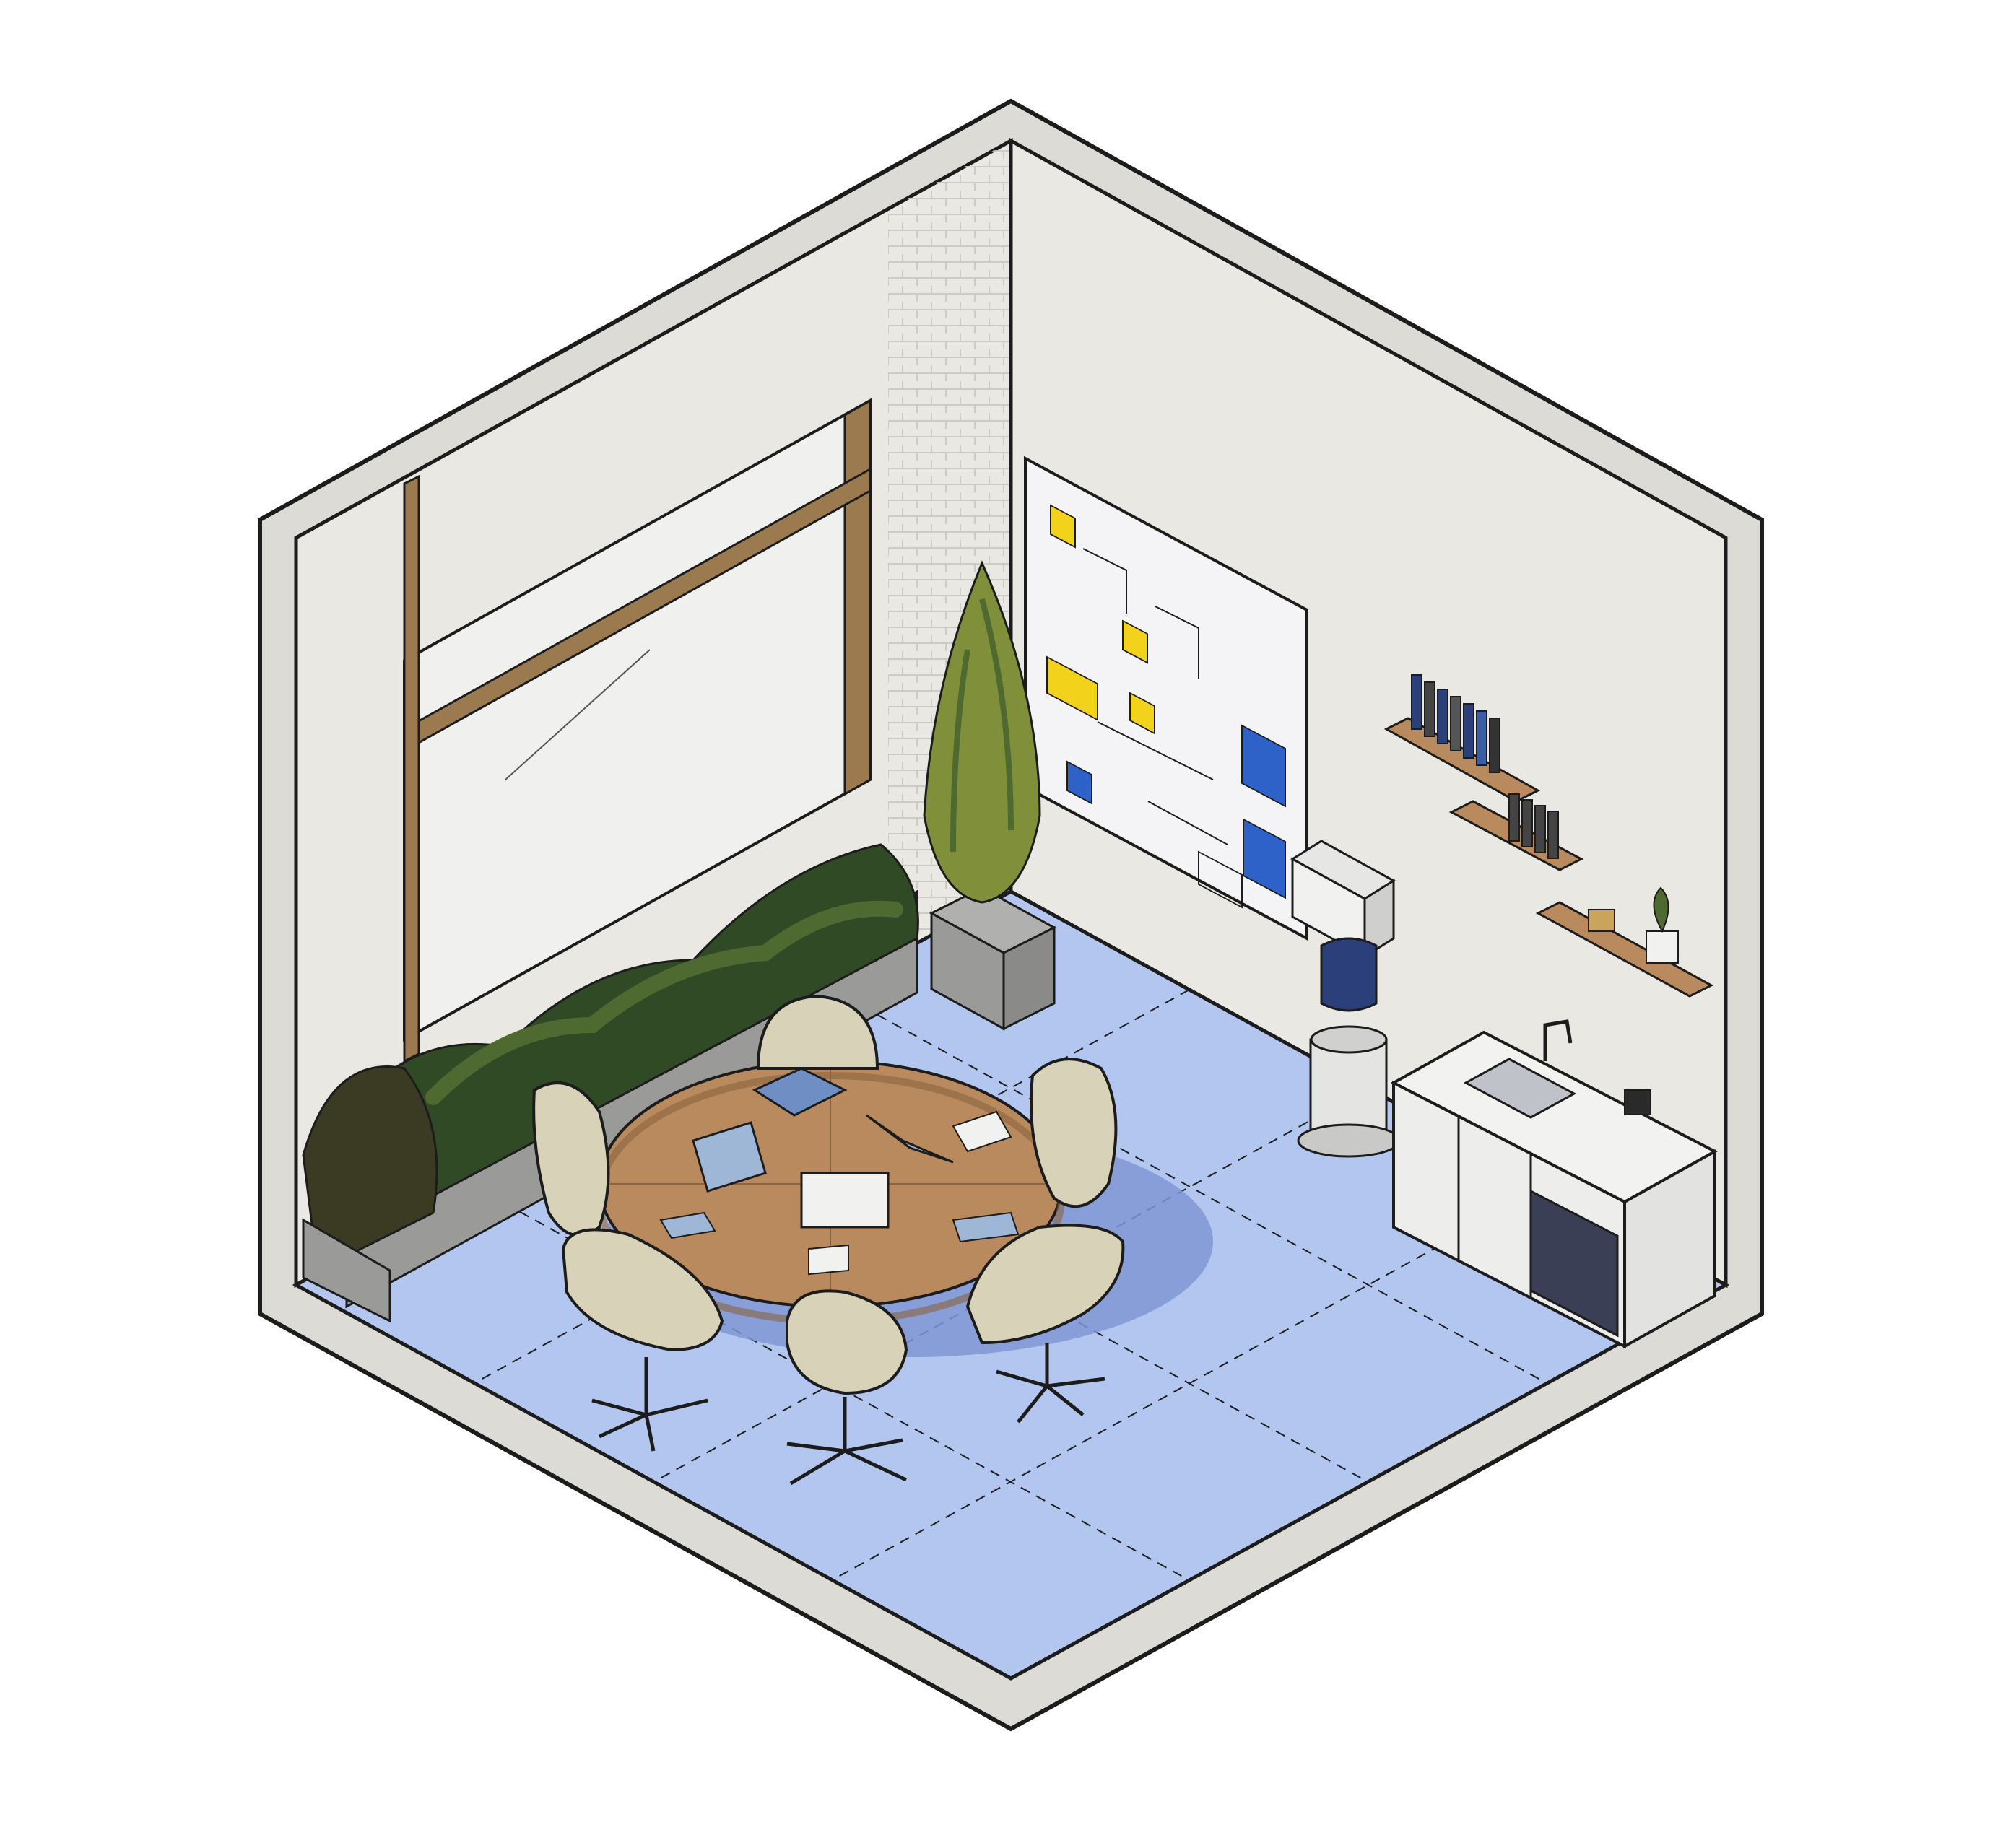 Image resolution: width=2016 pixels, height=1848 pixels. What do you see at coordinates (1662, 947) in the screenshot?
I see `small-pot` at bounding box center [1662, 947].